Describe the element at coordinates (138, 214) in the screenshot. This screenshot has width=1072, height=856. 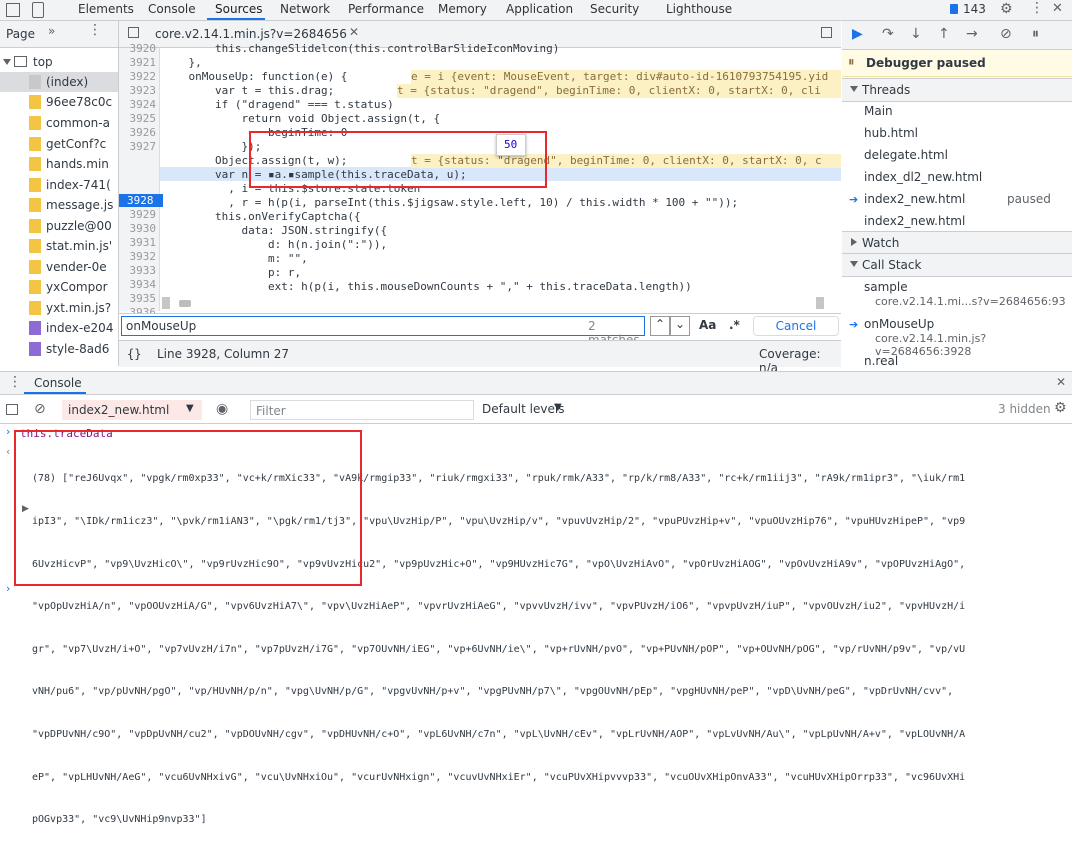
I see `line-number: 3929` at that location.